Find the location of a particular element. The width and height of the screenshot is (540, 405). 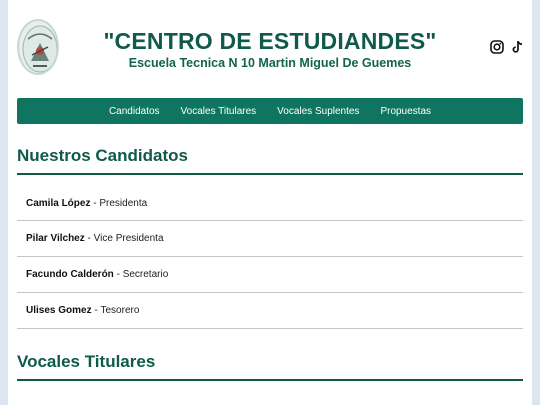

candidate-name: Ulises Gomez is located at coordinates (59, 310).